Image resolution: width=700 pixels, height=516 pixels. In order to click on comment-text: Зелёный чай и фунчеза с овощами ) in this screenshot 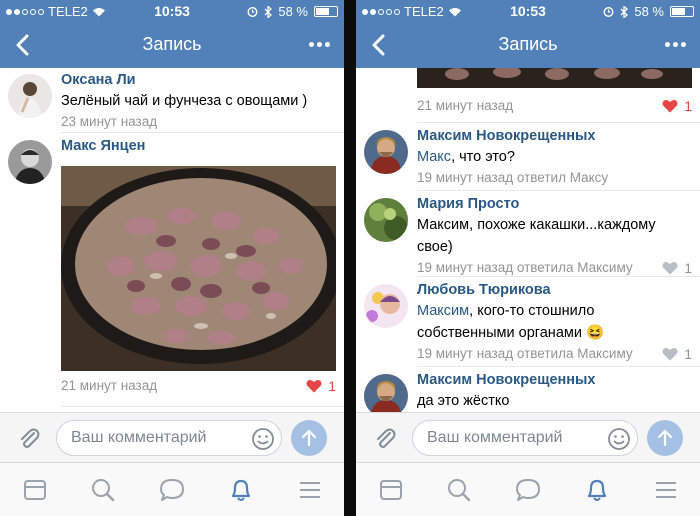, I will do `click(184, 101)`.